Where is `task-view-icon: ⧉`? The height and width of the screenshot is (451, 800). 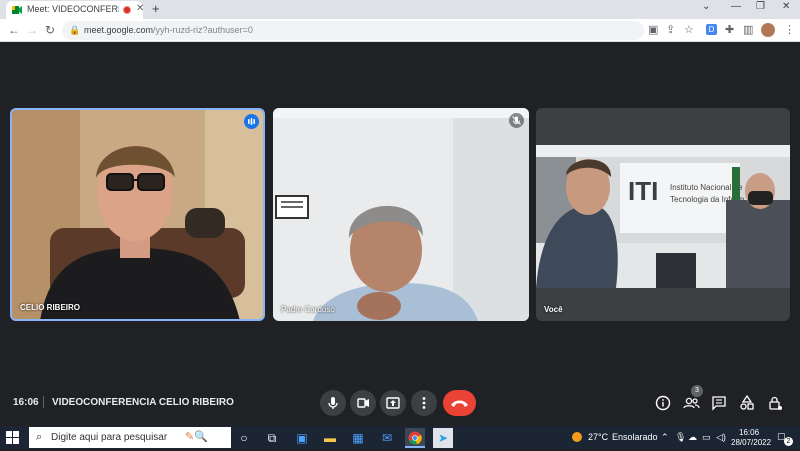
task-view-icon: ⧉ is located at coordinates (272, 438).